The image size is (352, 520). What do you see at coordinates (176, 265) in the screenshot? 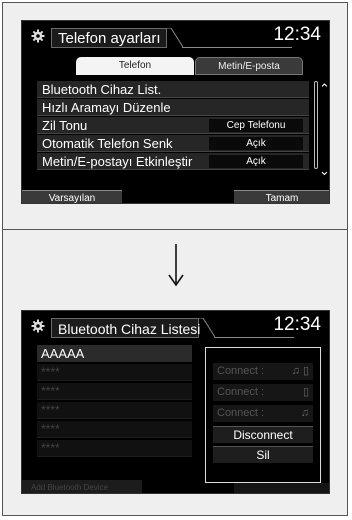
I see `arrow-down-icon` at bounding box center [176, 265].